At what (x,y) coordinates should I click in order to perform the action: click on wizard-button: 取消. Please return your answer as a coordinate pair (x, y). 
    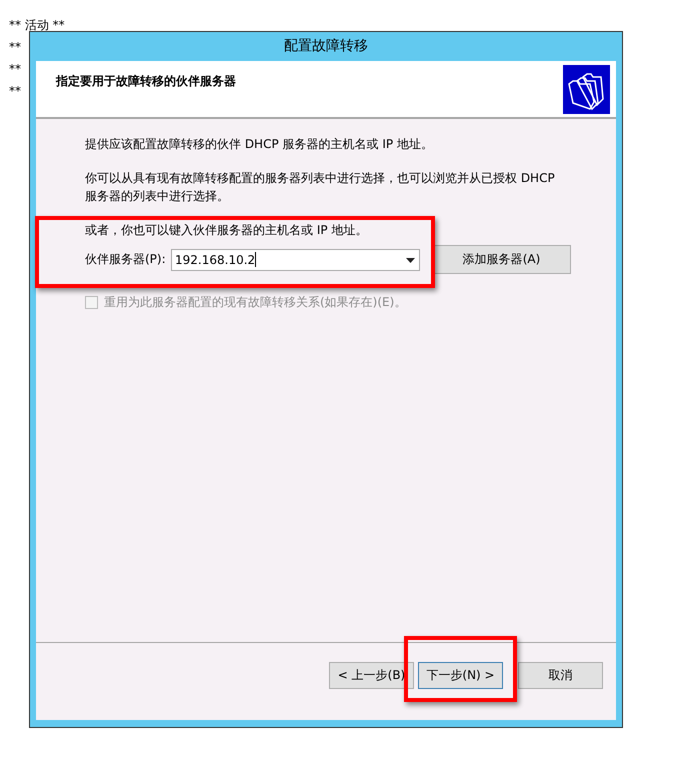
    Looking at the image, I should click on (560, 675).